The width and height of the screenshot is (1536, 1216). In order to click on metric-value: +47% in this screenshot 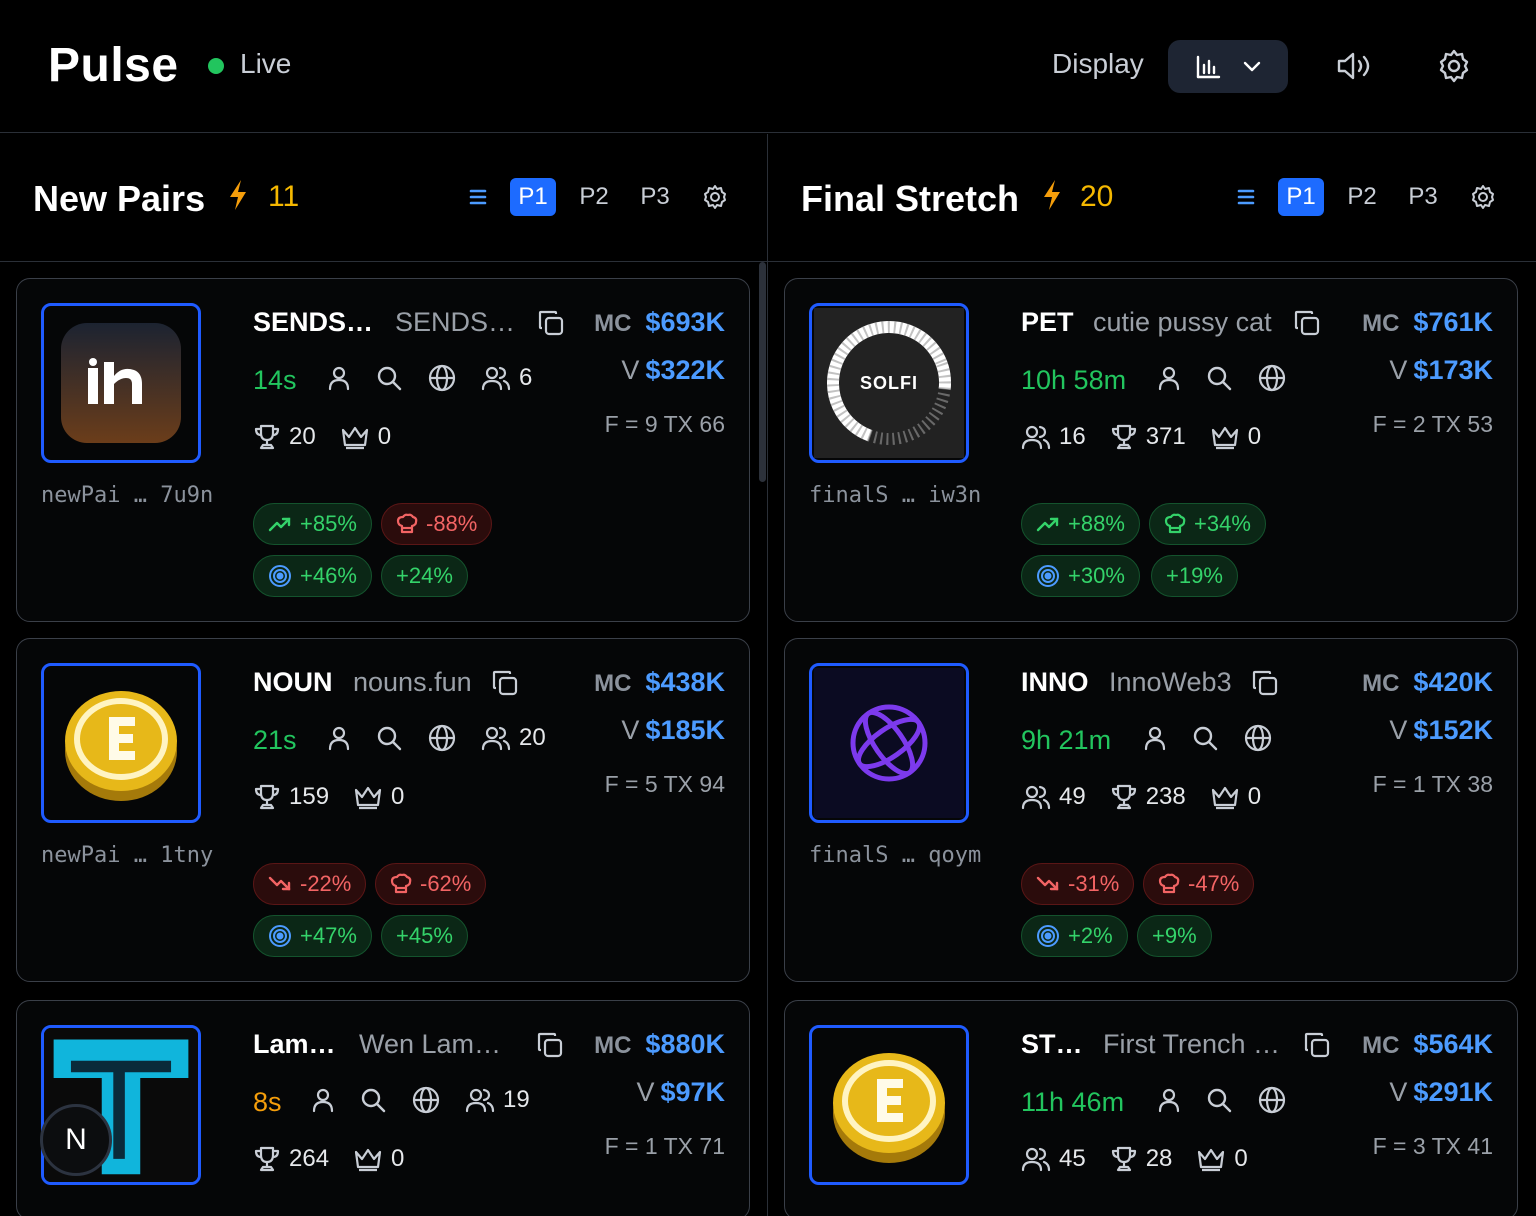, I will do `click(328, 935)`.